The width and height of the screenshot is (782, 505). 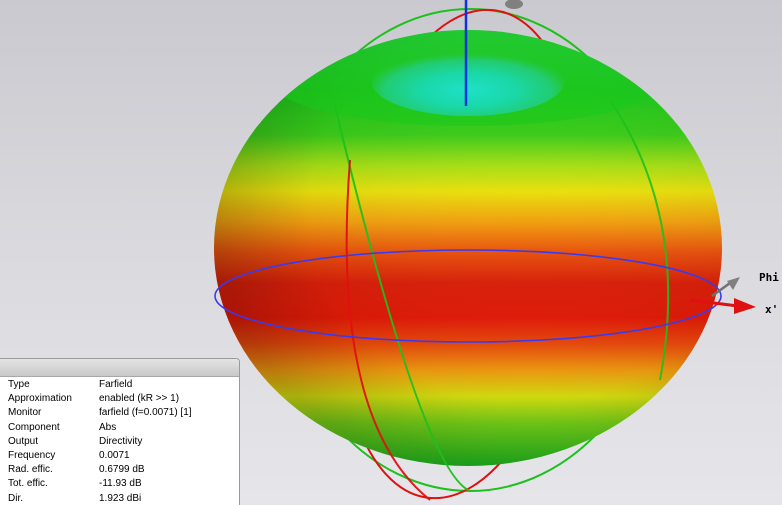 I want to click on phi-axis-label: Phi, so click(x=769, y=277).